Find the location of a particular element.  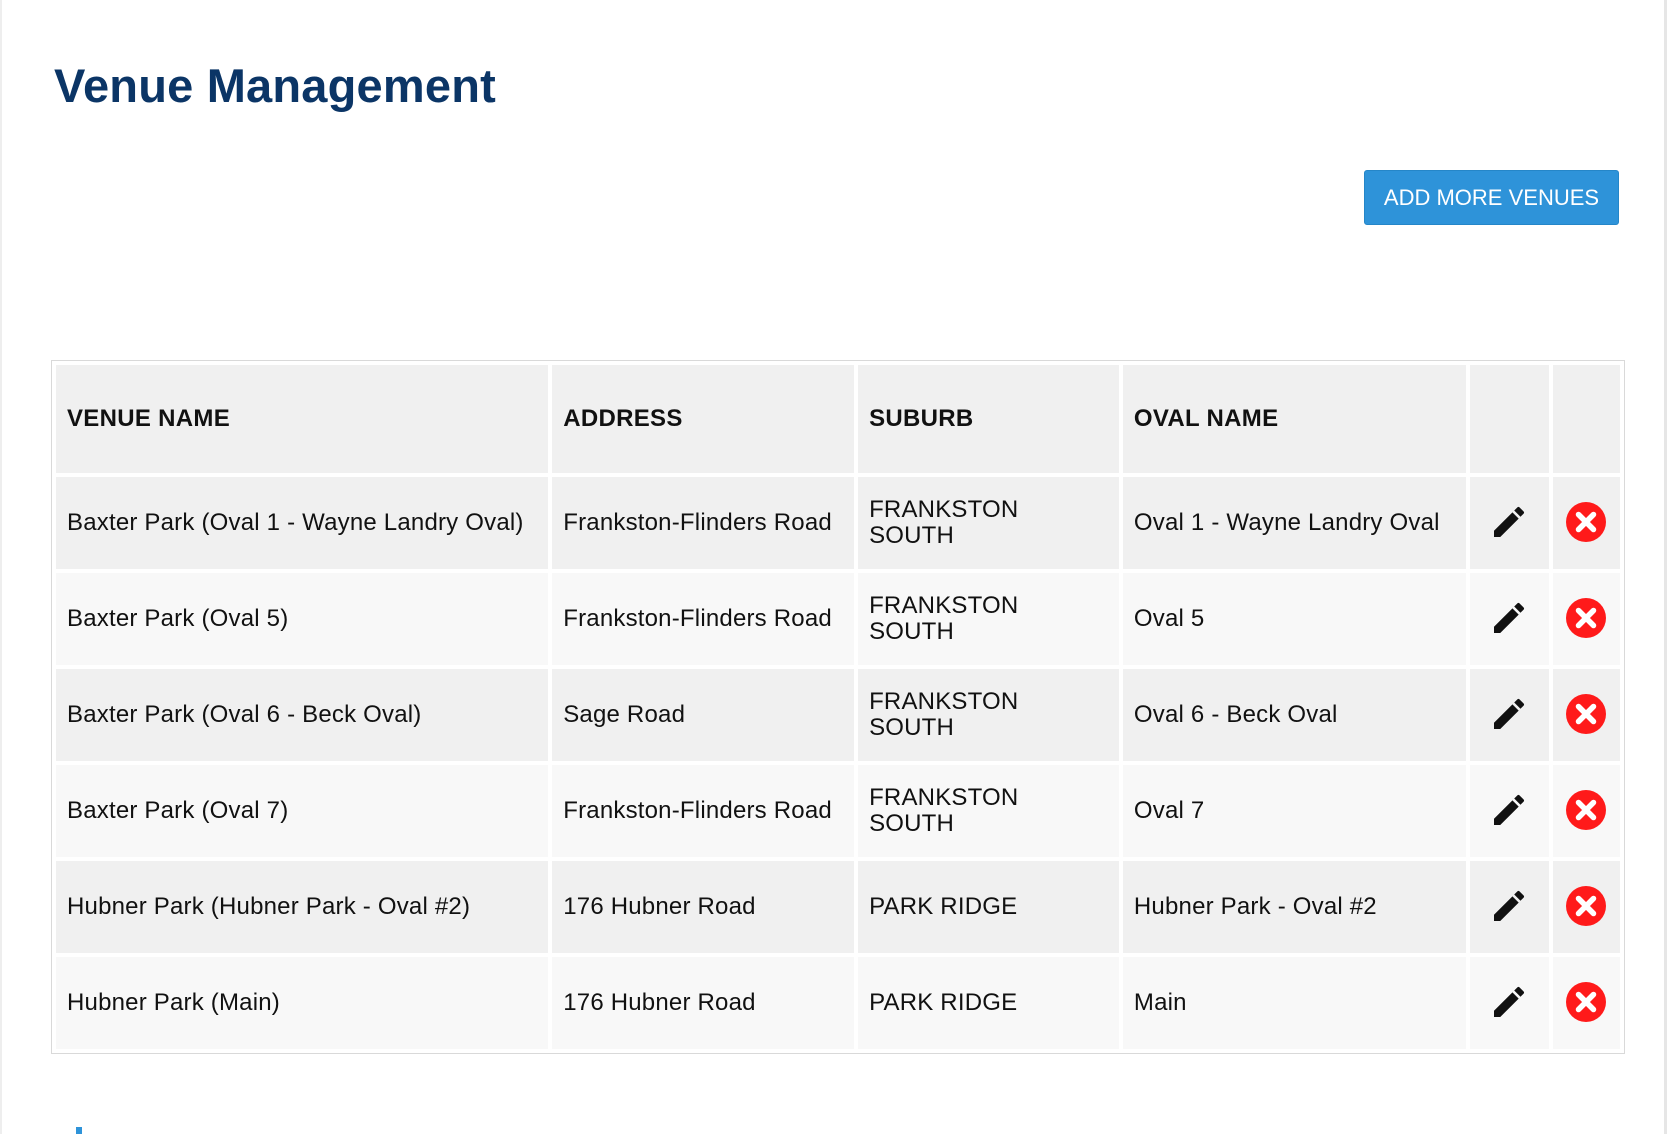

column-header-venue-name: VENUE NAME is located at coordinates (302, 419).